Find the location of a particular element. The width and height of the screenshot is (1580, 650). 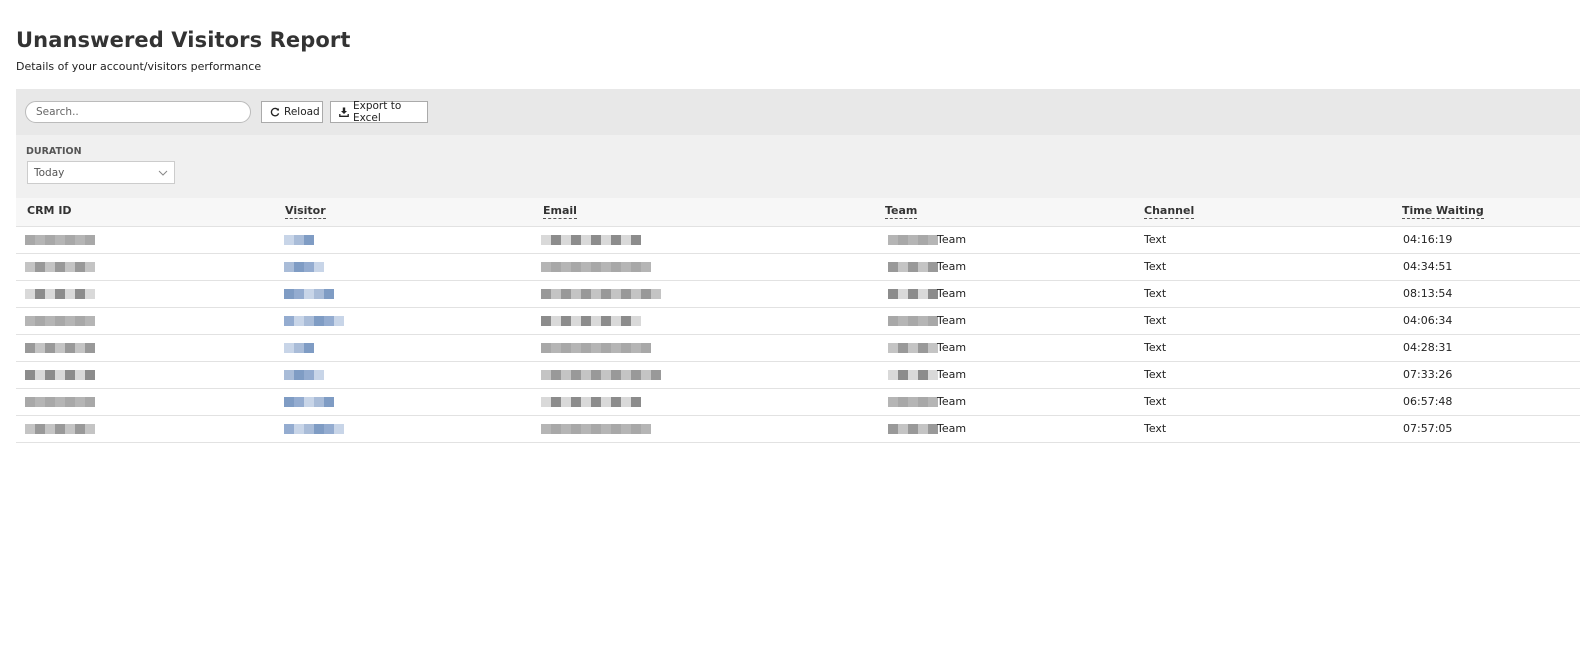

download-icon is located at coordinates (344, 112).